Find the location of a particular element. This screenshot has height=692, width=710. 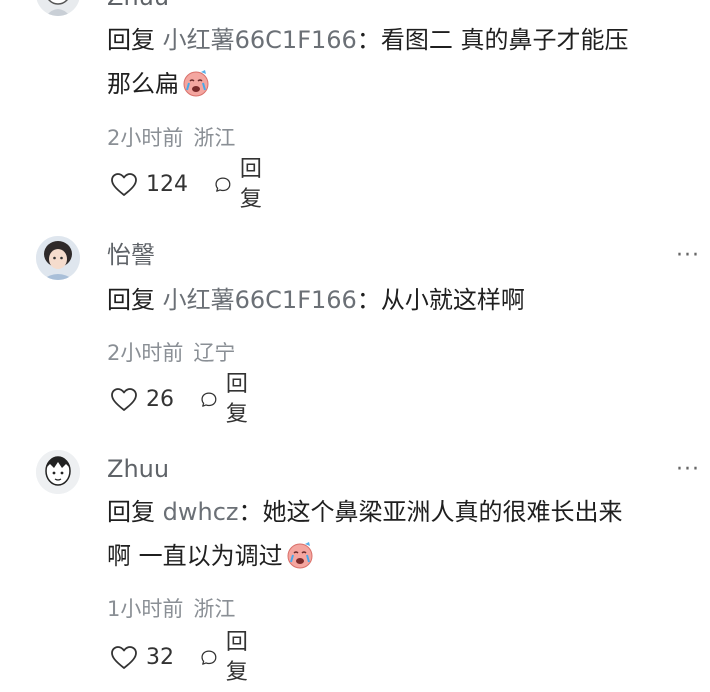

reply-target-user: dwhcz is located at coordinates (201, 512).